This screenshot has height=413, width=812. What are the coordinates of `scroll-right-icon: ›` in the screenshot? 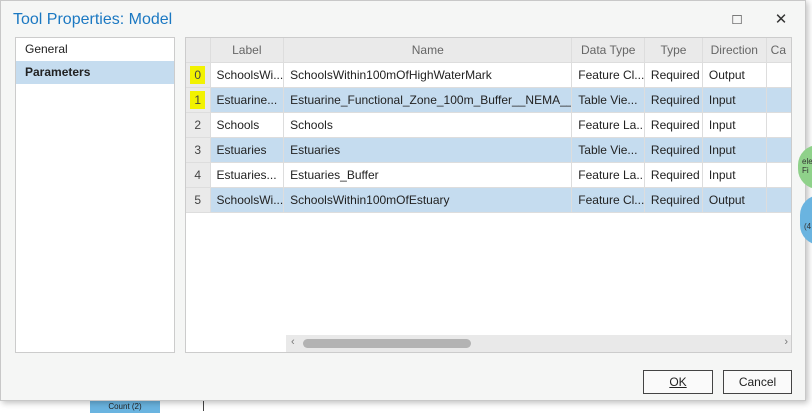 It's located at (786, 342).